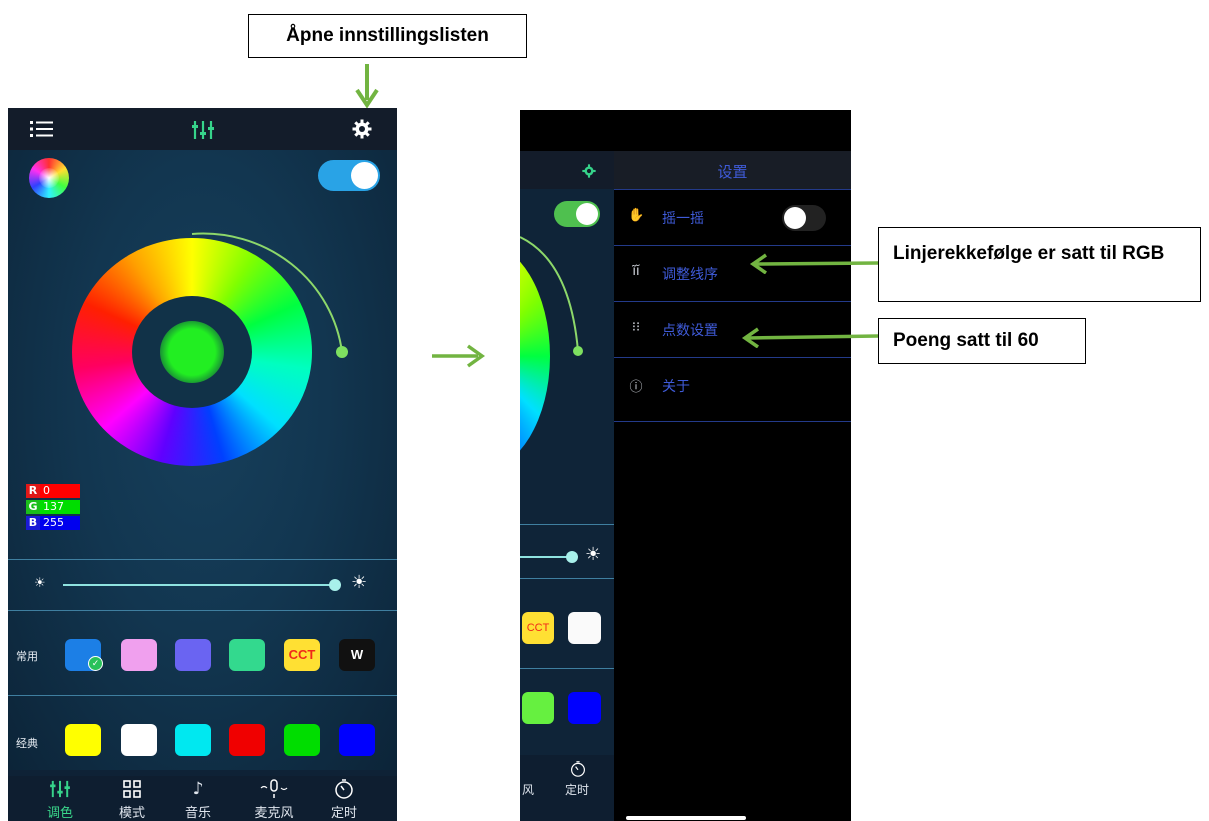 The image size is (1209, 821). I want to click on g-value: 137, so click(60, 507).